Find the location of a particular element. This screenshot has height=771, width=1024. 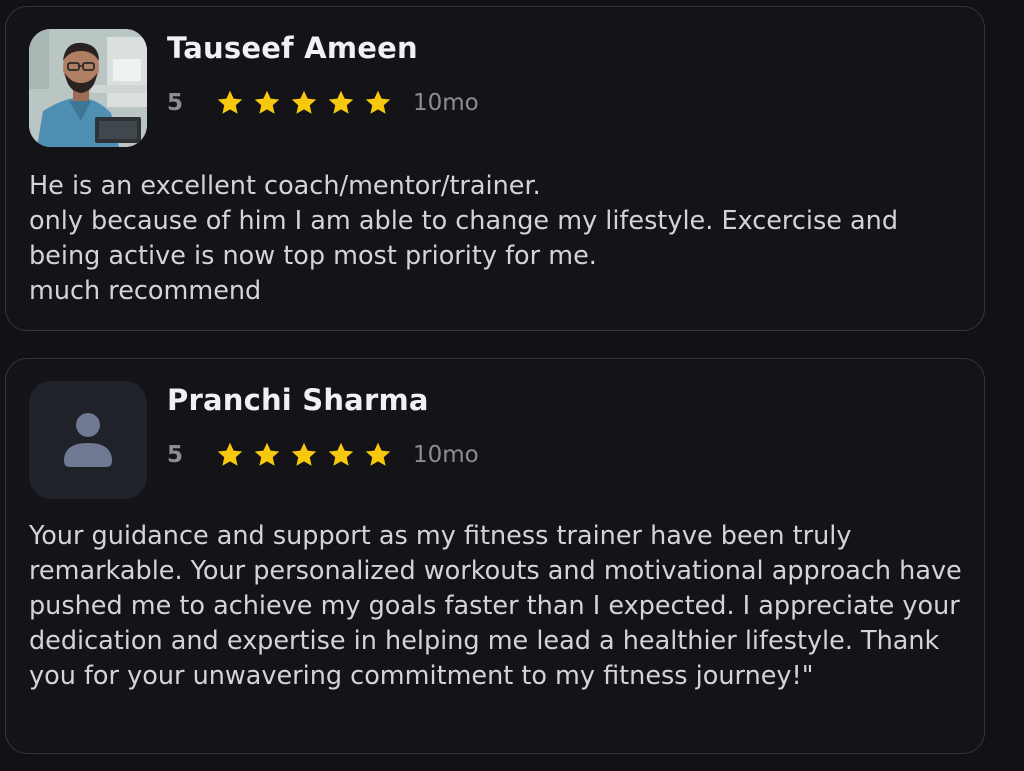

reviewer-photo is located at coordinates (88, 88).